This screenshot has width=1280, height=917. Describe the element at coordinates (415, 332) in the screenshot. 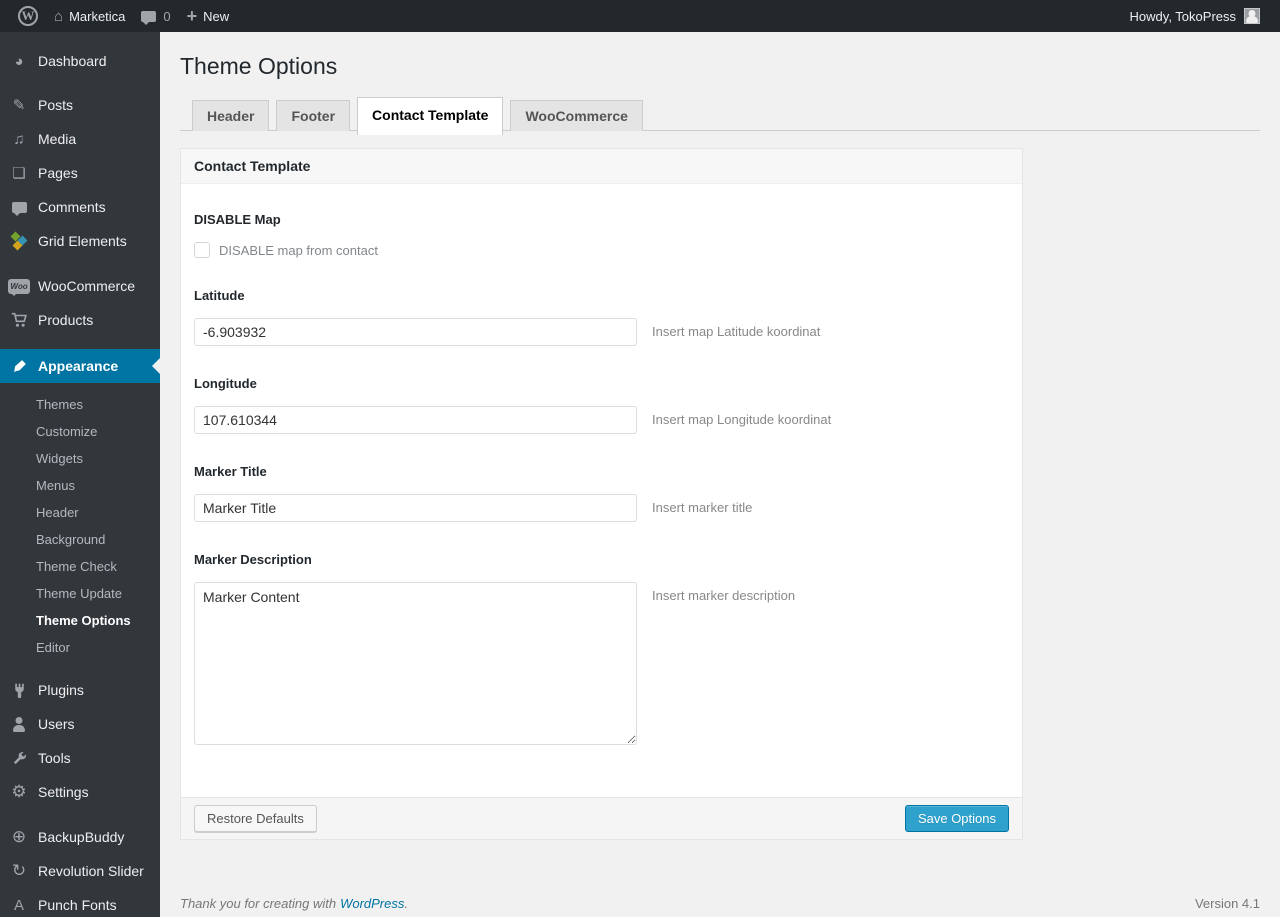

I see `latitude-input` at that location.